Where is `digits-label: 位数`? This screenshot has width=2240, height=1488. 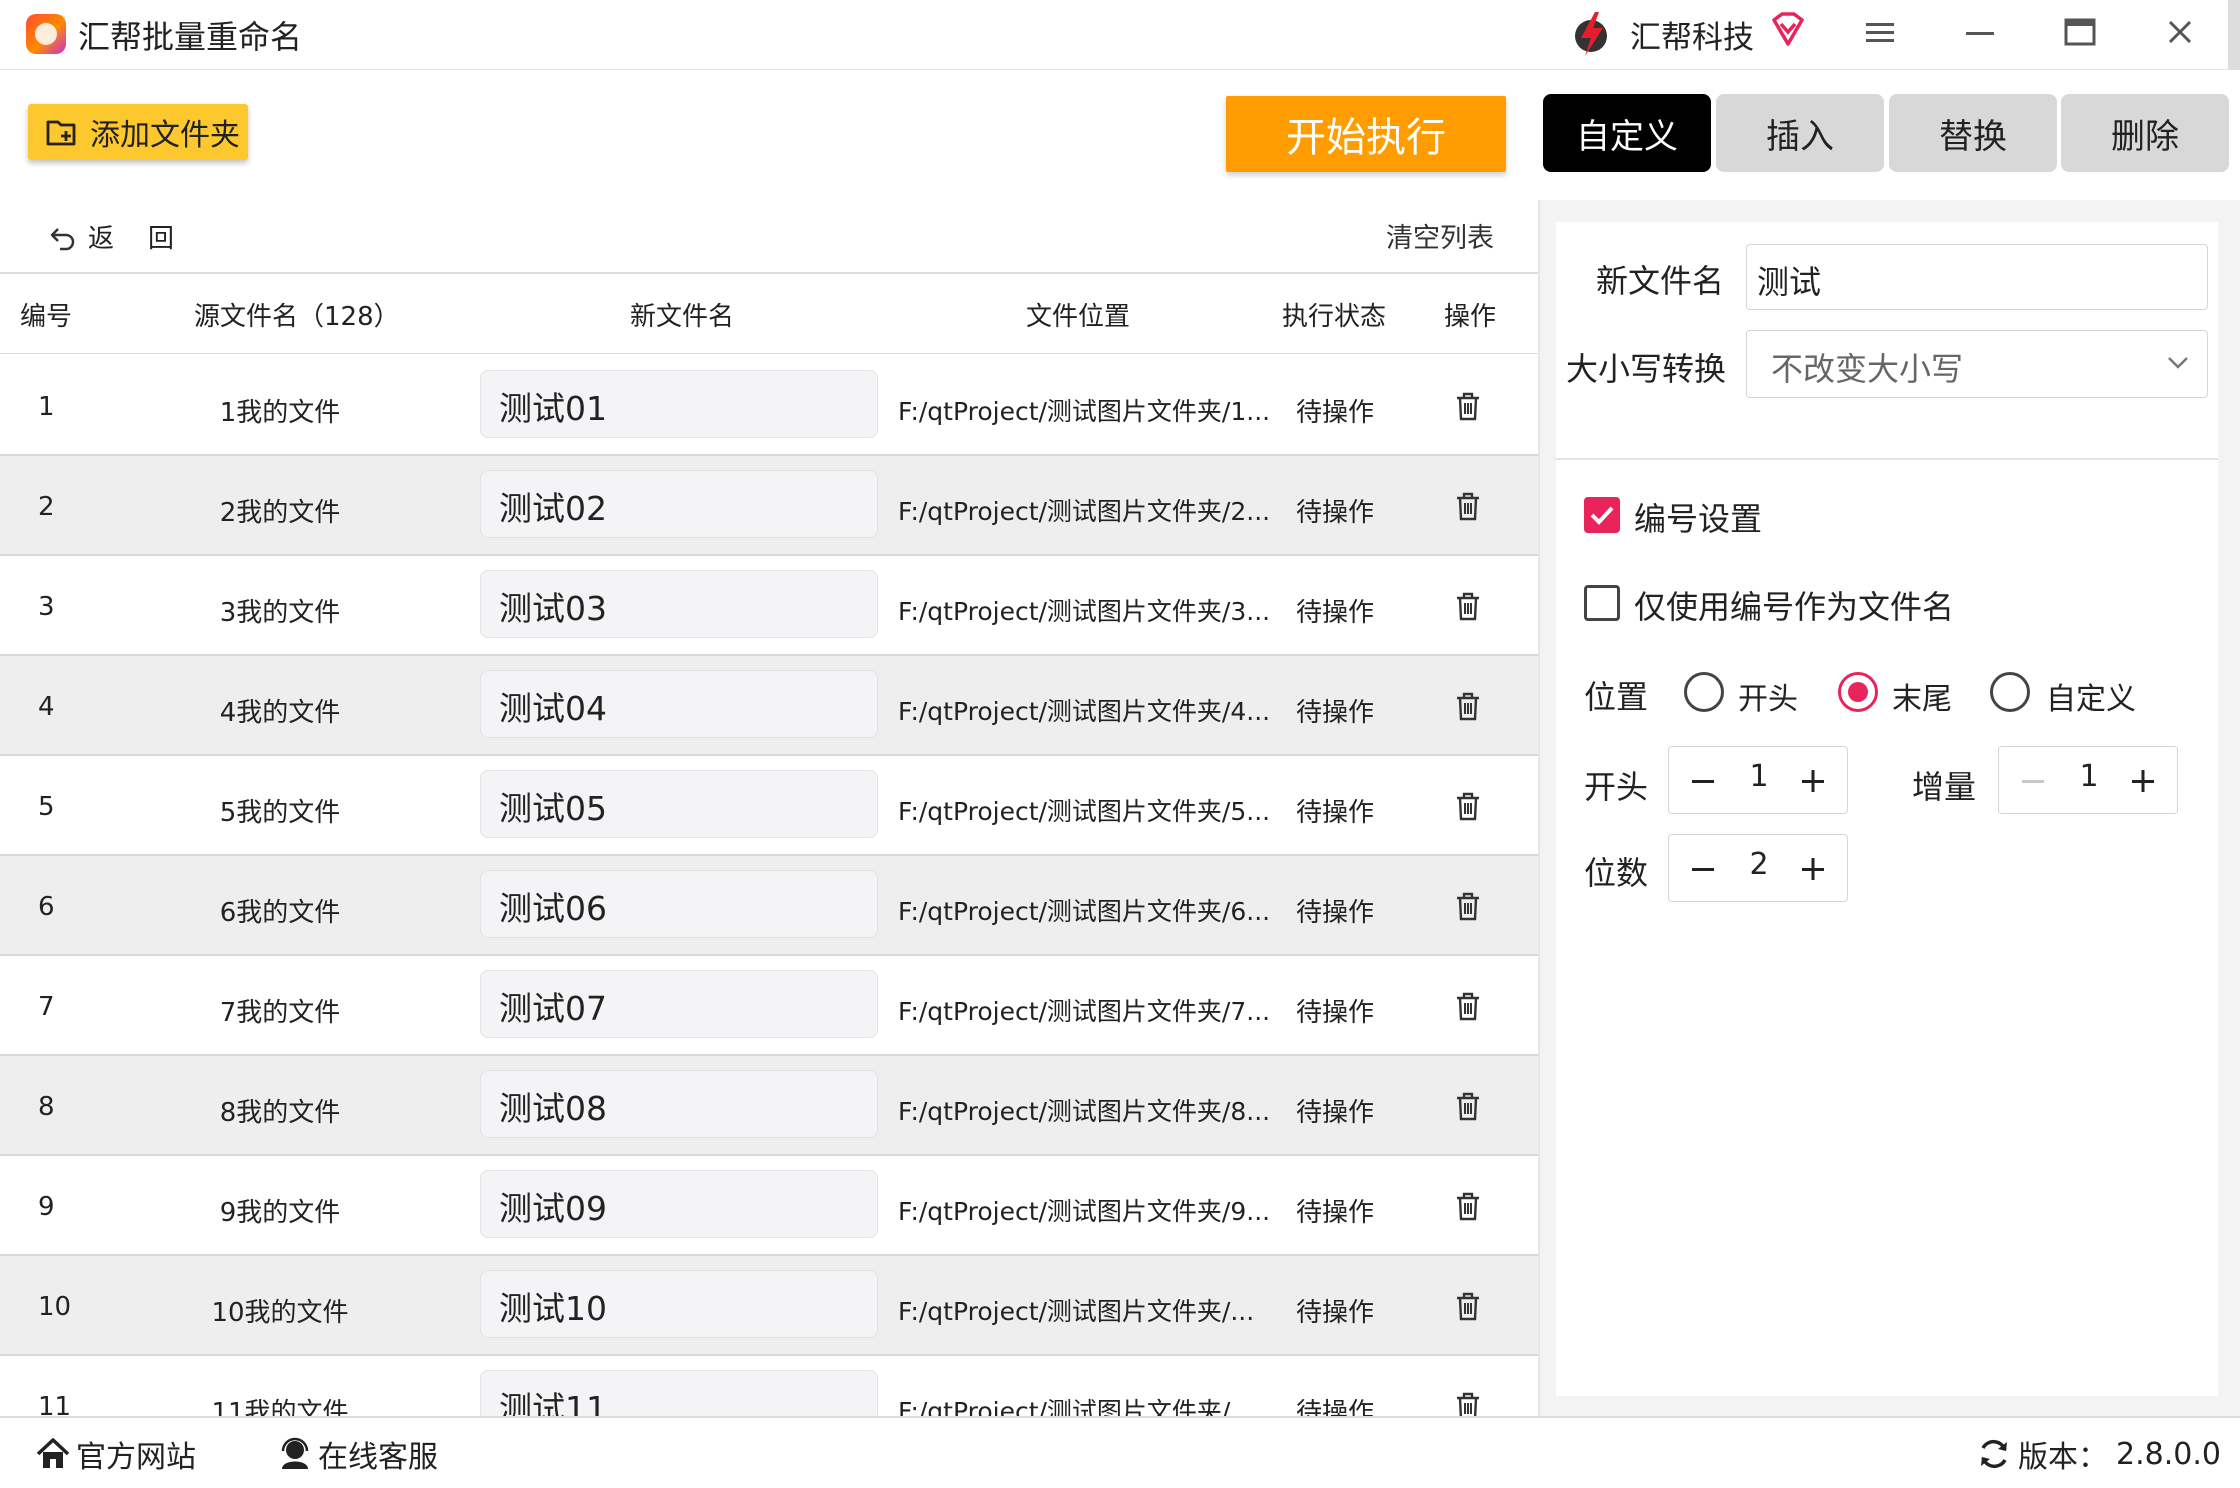
digits-label: 位数 is located at coordinates (1616, 873).